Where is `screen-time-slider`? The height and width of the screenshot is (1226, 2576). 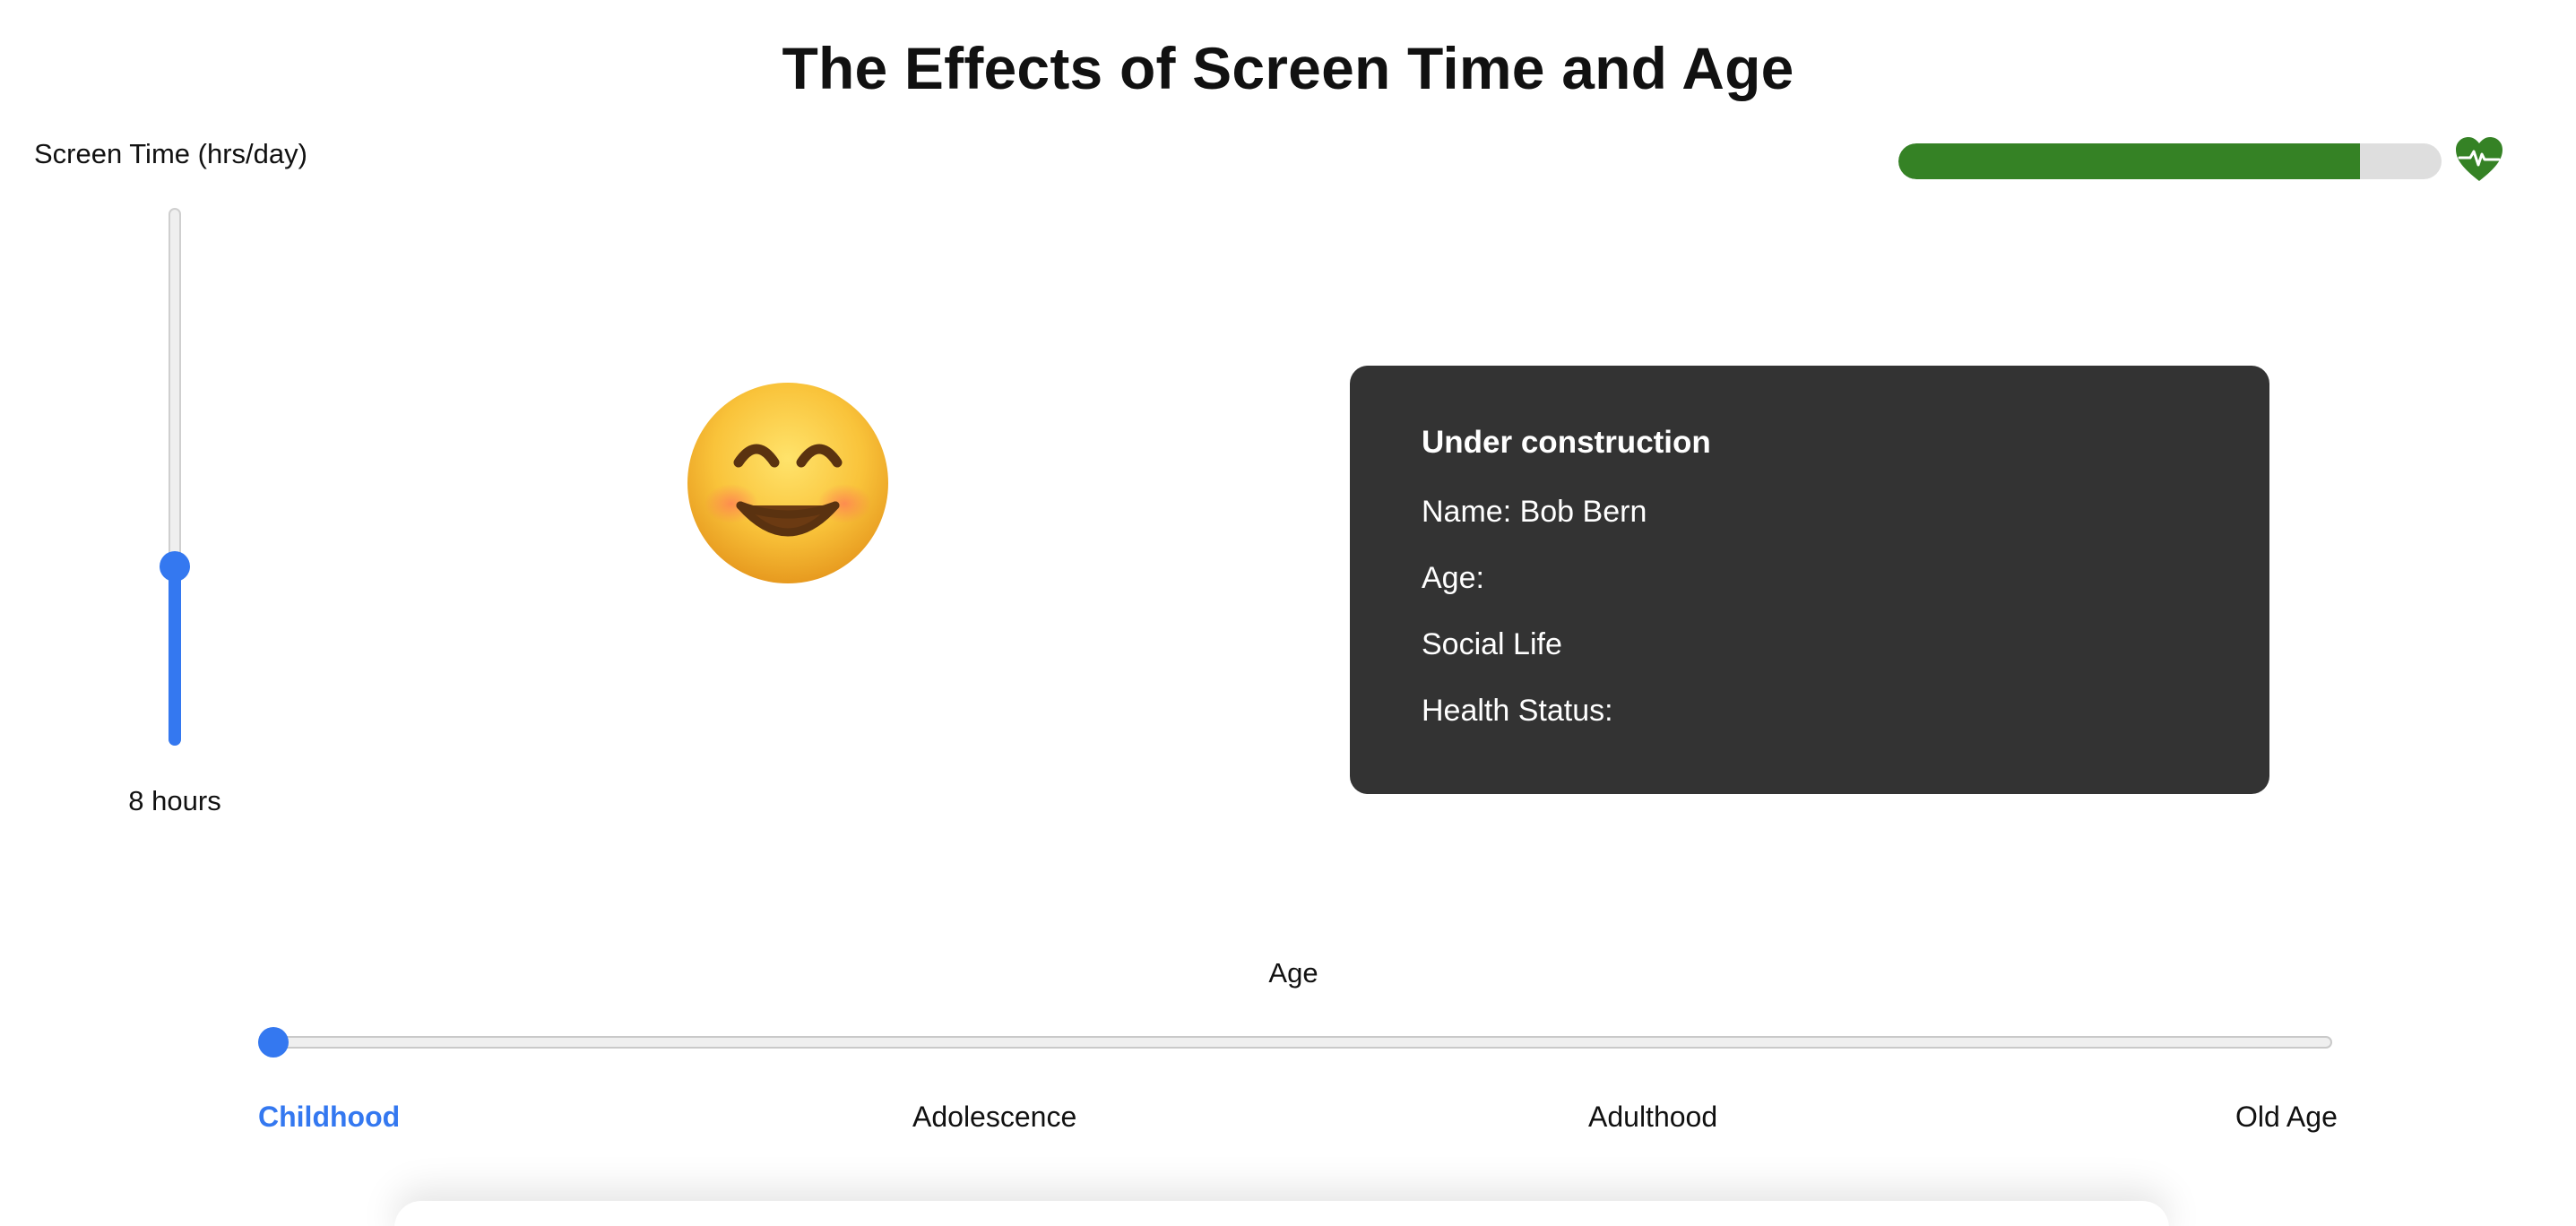 screen-time-slider is located at coordinates (175, 477).